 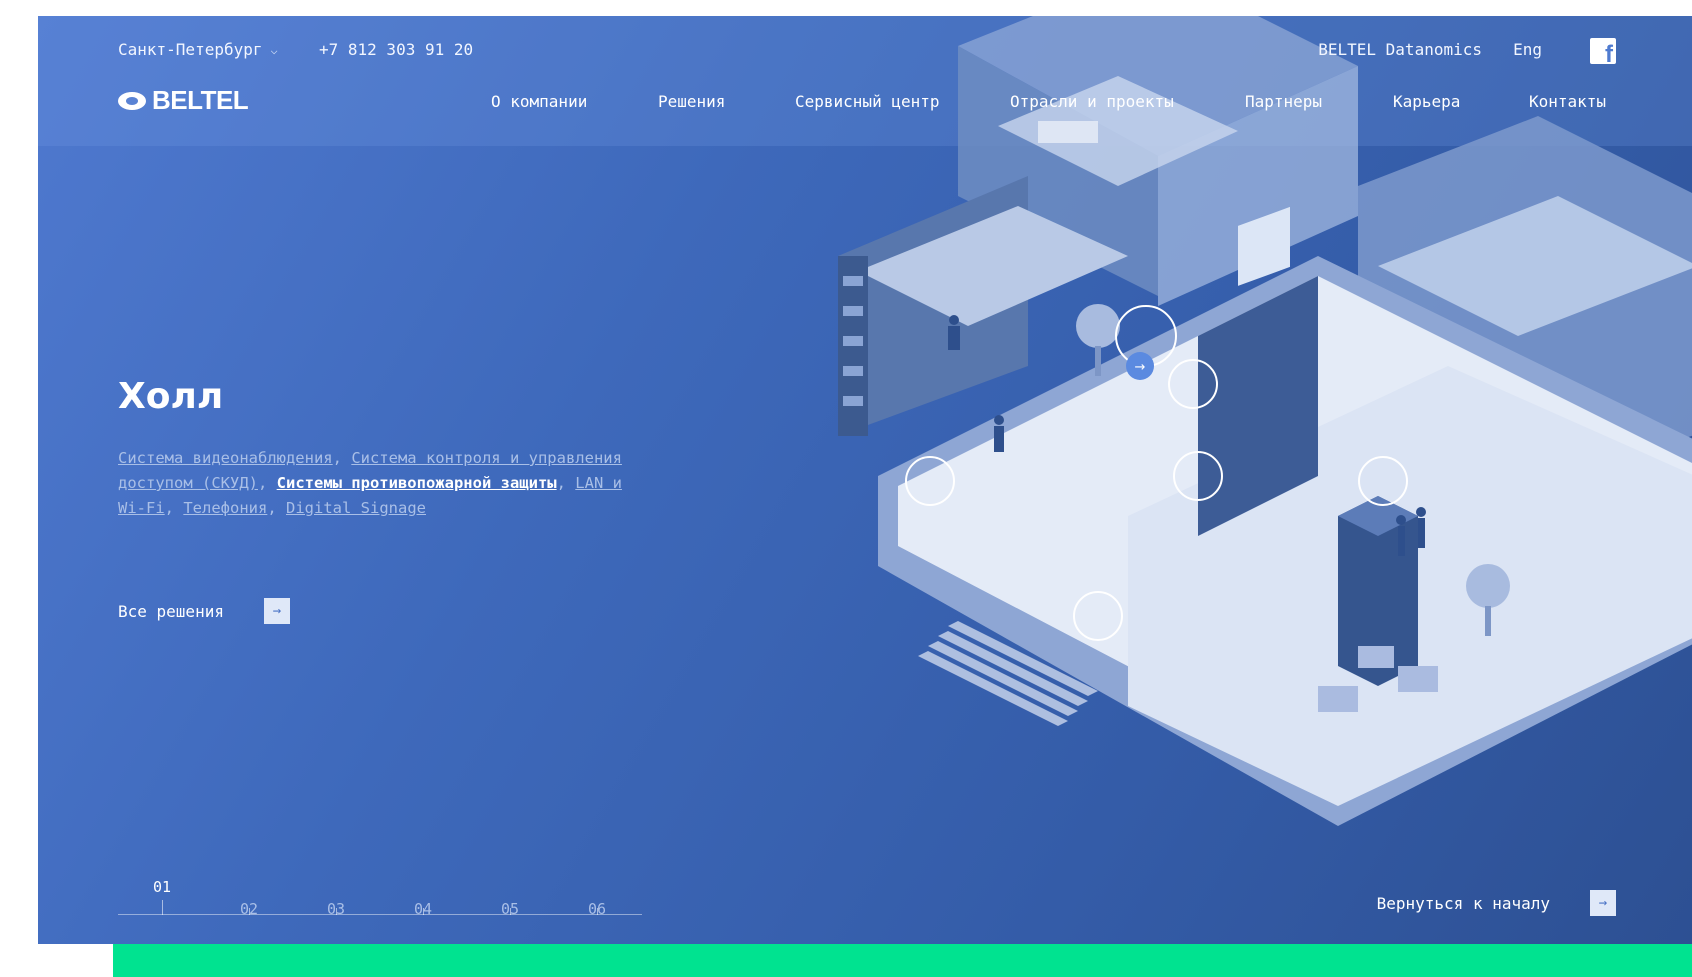 I want to click on page-title: Холл, so click(x=171, y=396).